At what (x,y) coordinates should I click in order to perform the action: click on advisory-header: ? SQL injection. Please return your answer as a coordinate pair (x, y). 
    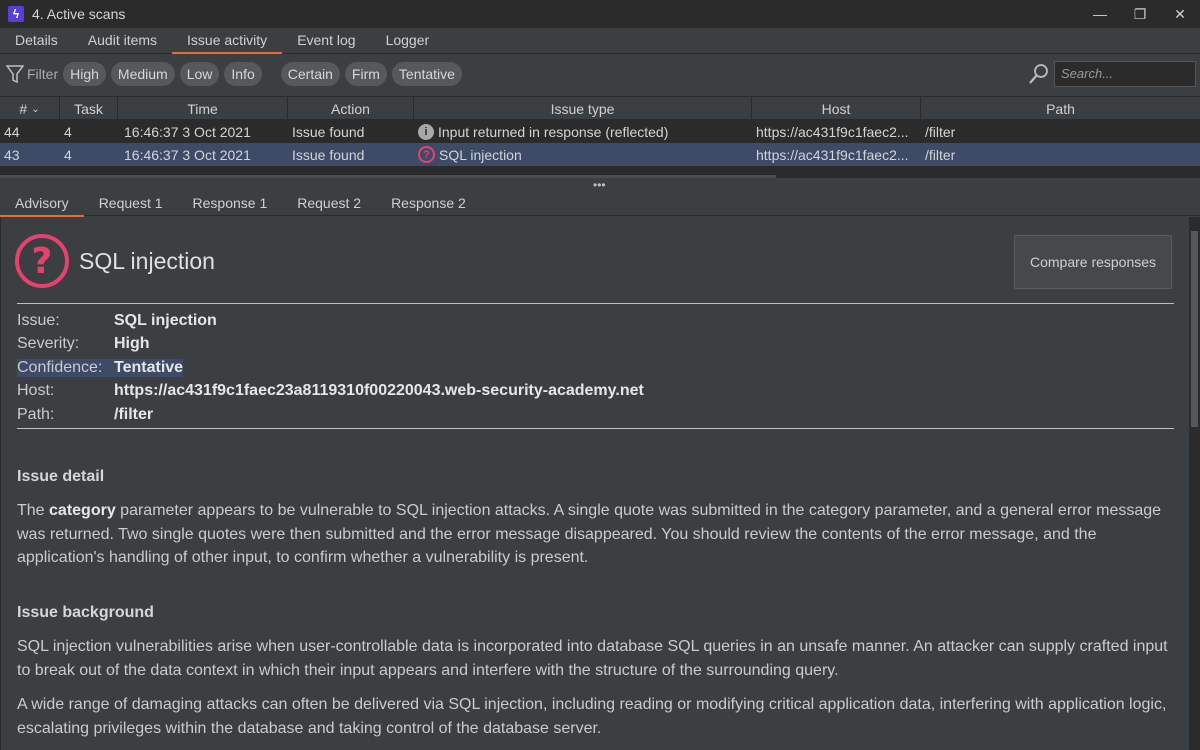
    Looking at the image, I should click on (115, 261).